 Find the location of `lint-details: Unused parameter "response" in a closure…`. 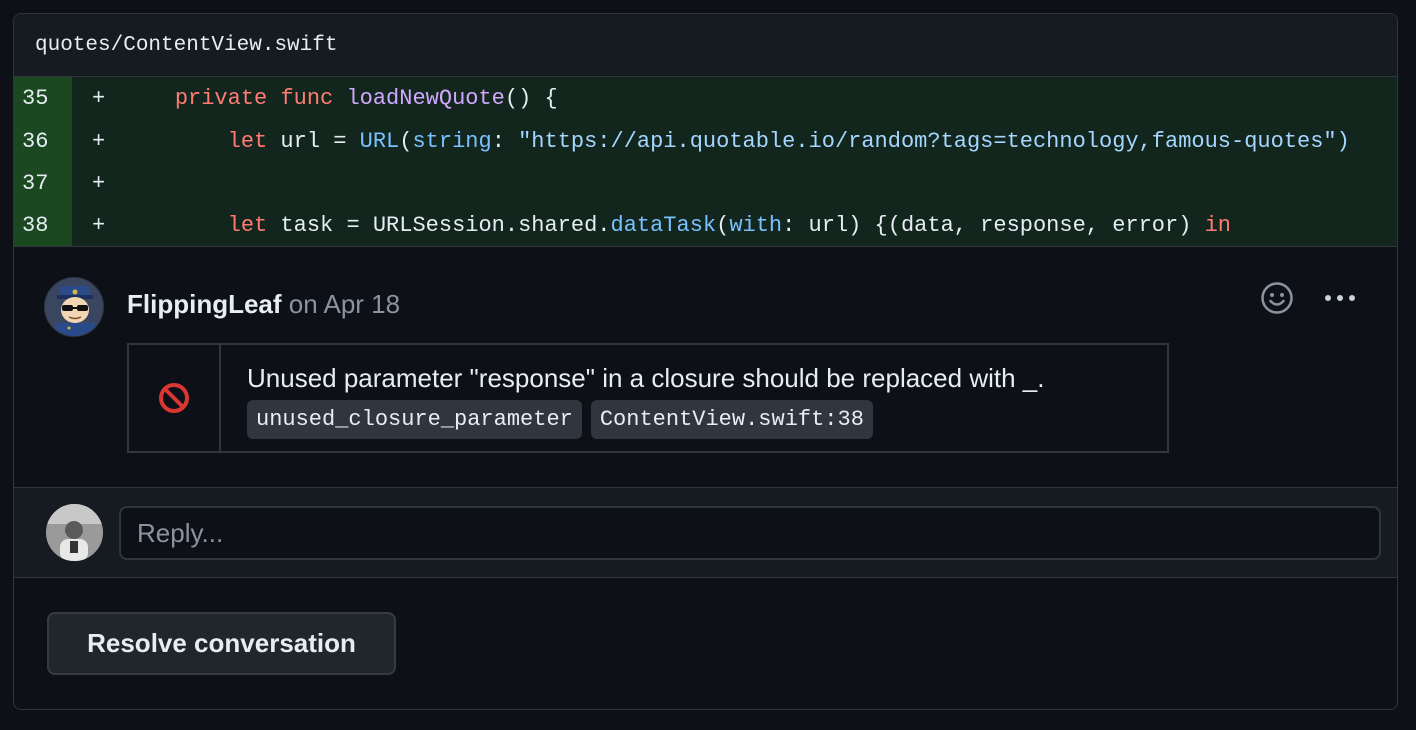

lint-details: Unused parameter "response" in a closure… is located at coordinates (632, 398).